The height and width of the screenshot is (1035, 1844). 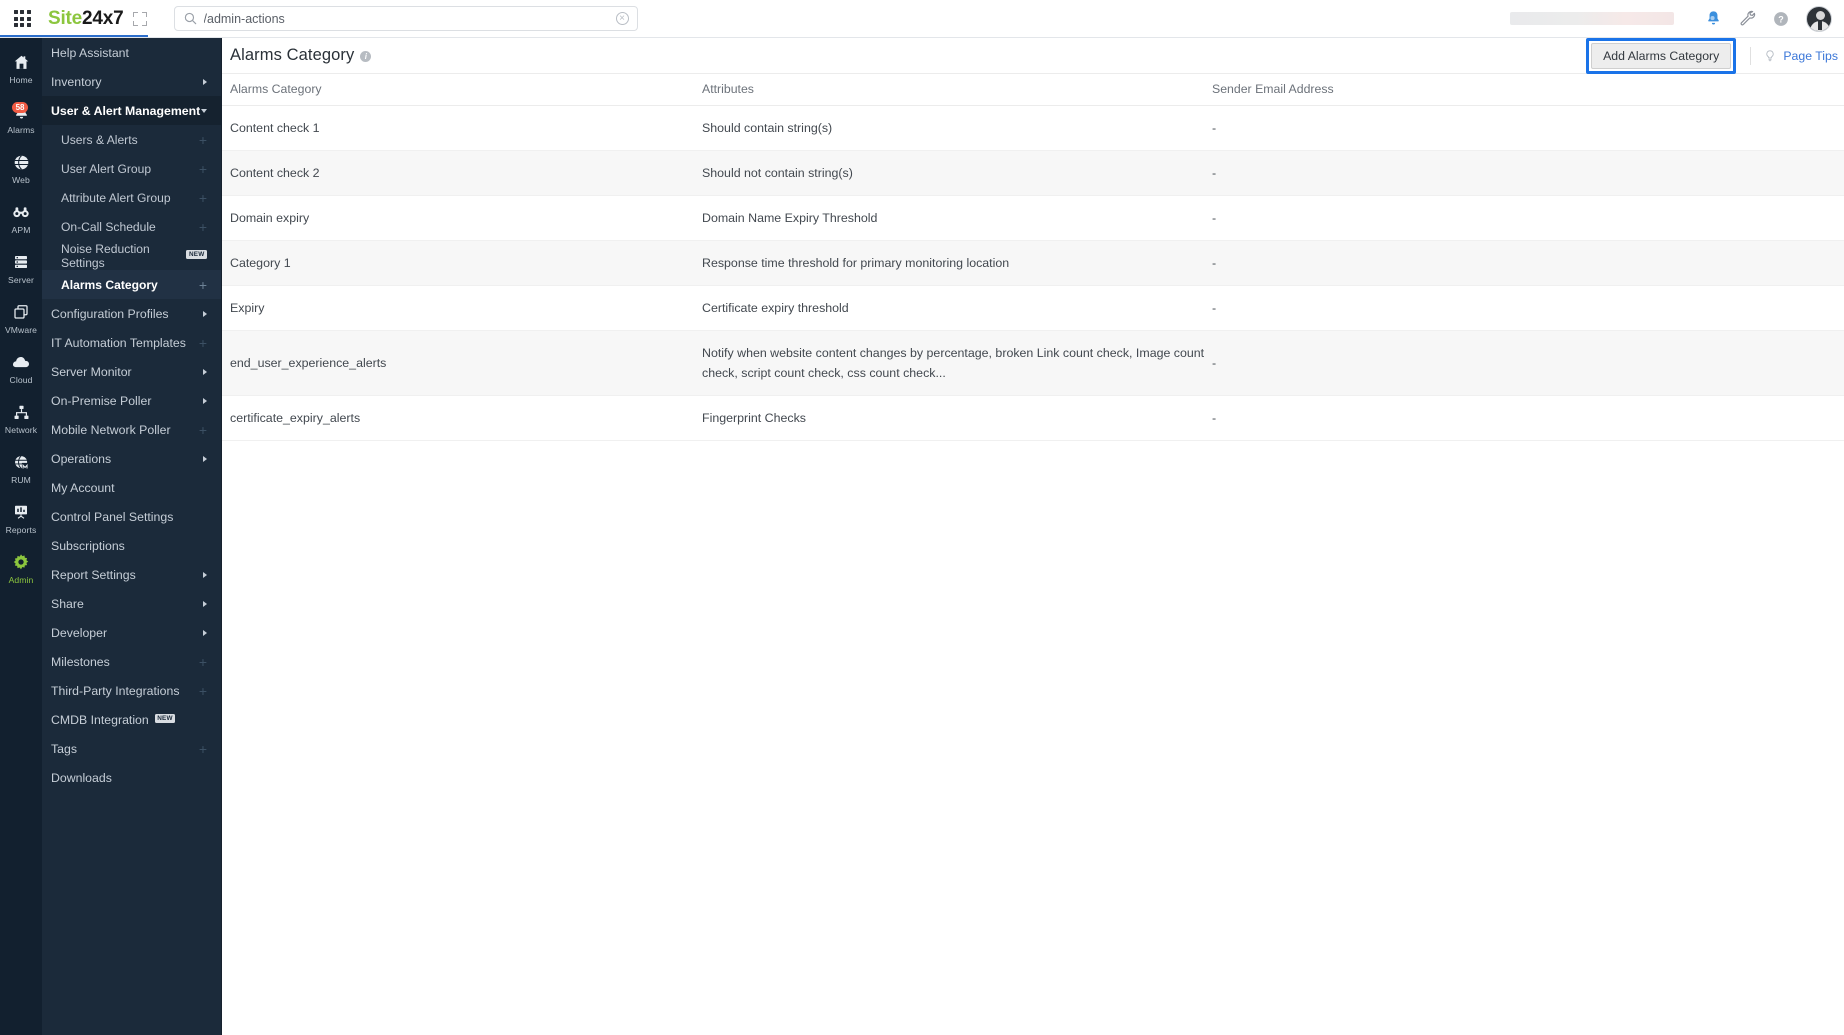 What do you see at coordinates (1592, 18) in the screenshot?
I see `redacted-account-label` at bounding box center [1592, 18].